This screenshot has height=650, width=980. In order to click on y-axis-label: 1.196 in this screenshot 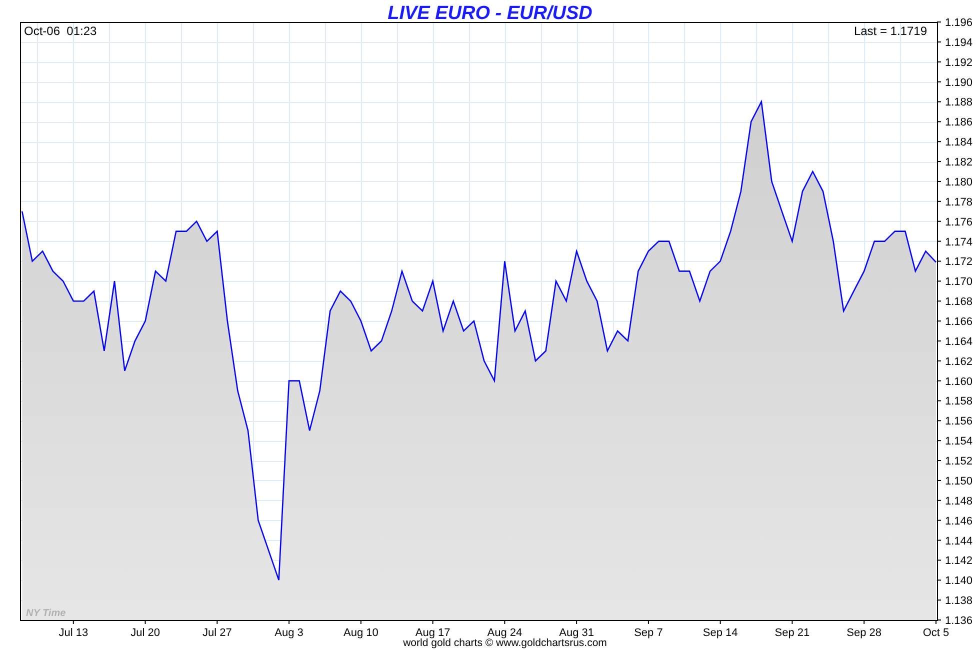, I will do `click(959, 23)`.